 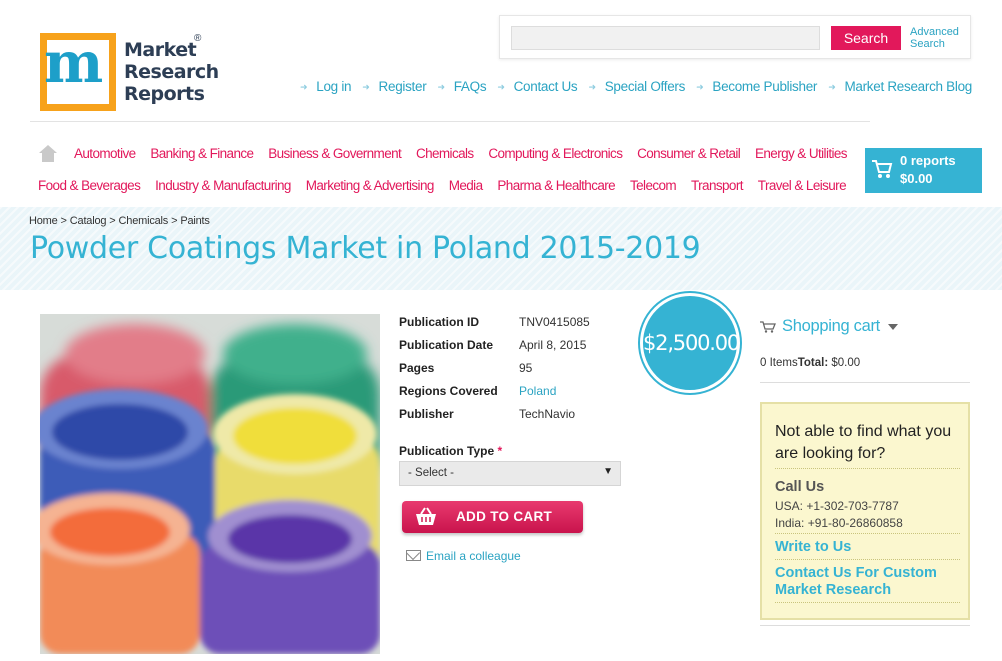 I want to click on search-button: Search, so click(x=866, y=38).